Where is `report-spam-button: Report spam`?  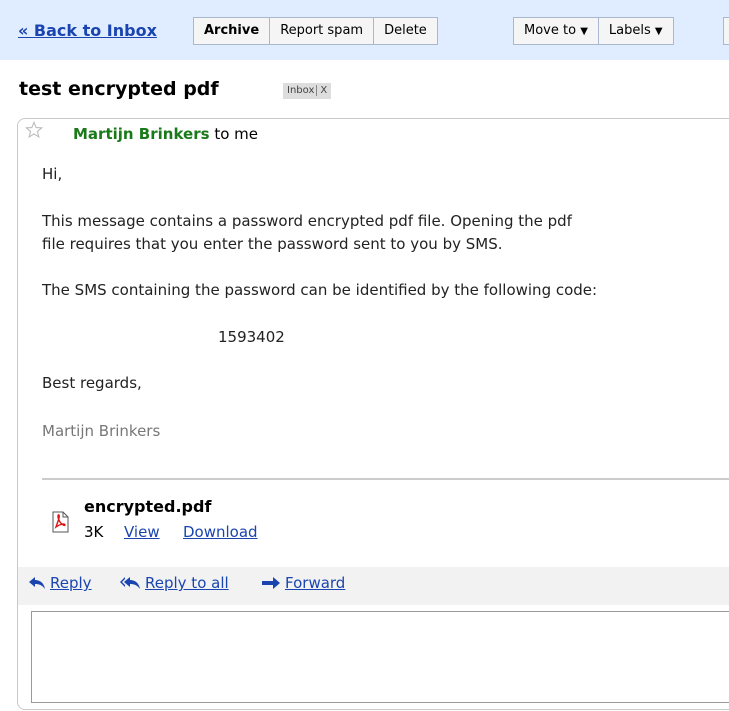
report-spam-button: Report spam is located at coordinates (322, 31).